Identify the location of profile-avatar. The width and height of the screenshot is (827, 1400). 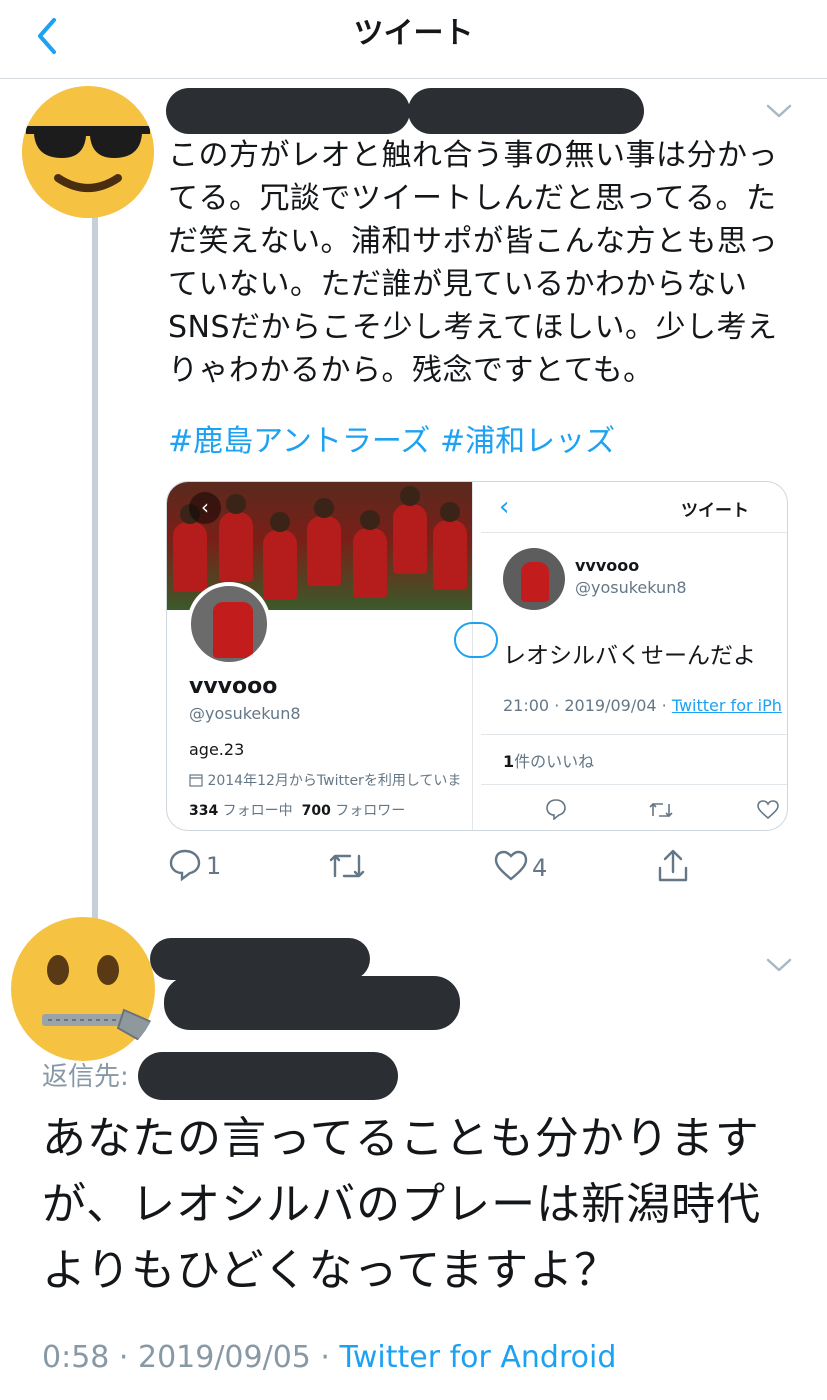
(229, 624).